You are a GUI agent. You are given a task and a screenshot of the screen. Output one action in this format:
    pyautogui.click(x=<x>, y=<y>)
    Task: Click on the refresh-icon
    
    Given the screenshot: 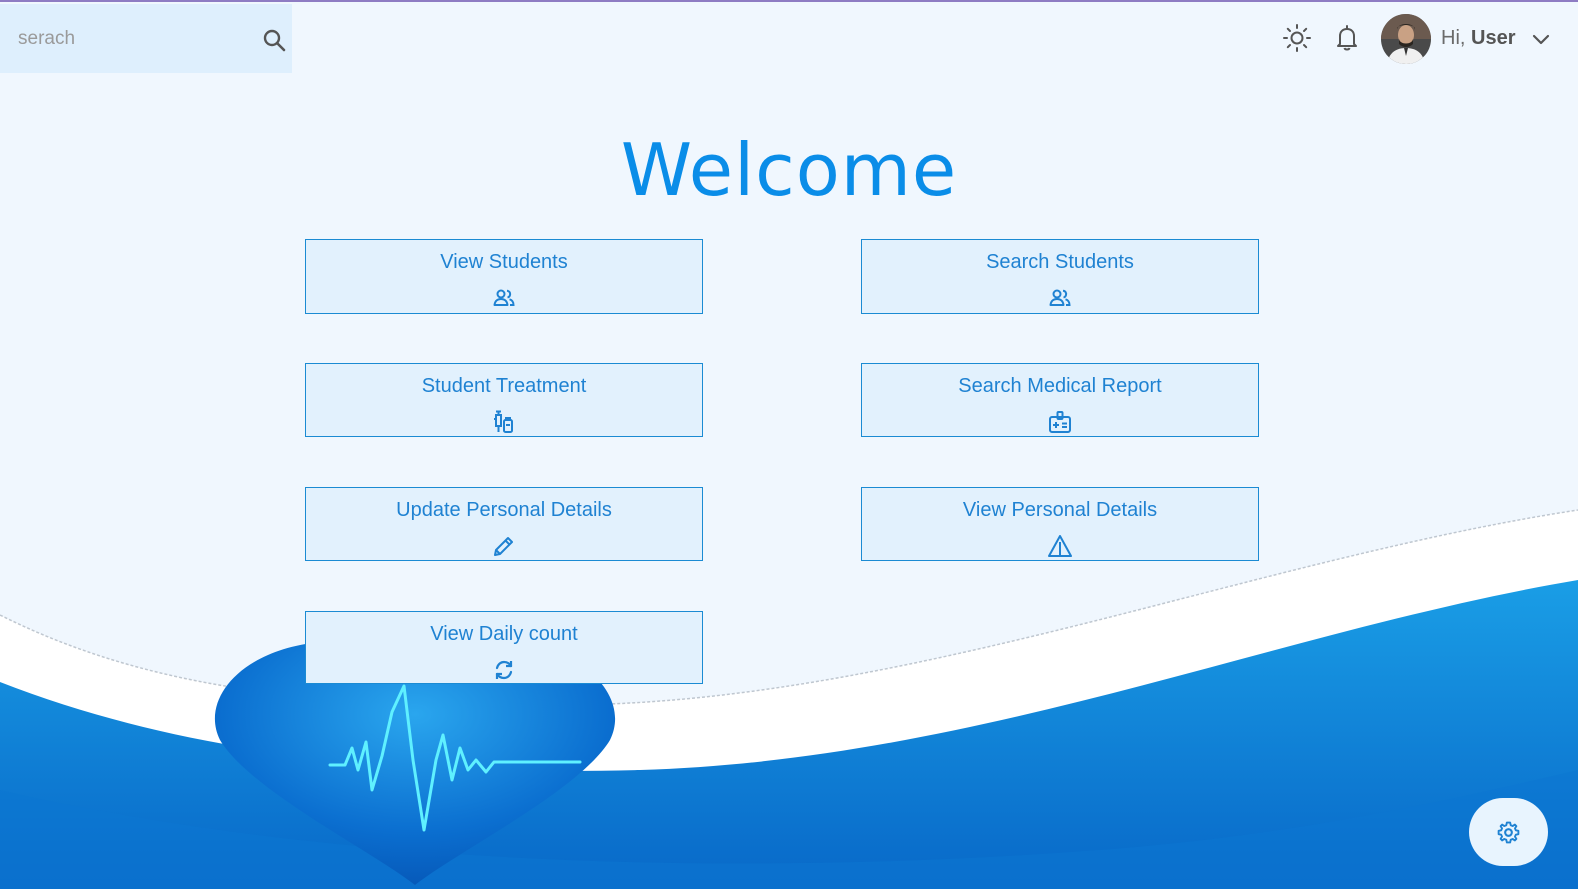 What is the action you would take?
    pyautogui.click(x=504, y=670)
    